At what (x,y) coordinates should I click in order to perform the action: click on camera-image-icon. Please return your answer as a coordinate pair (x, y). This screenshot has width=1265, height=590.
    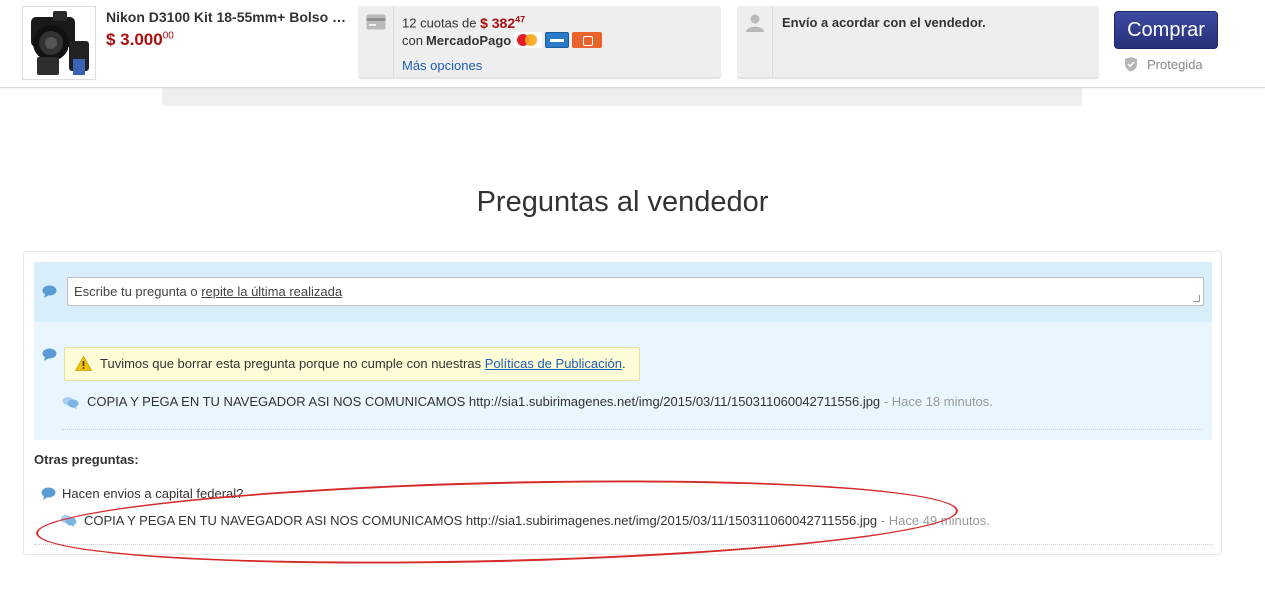
    Looking at the image, I should click on (60, 43).